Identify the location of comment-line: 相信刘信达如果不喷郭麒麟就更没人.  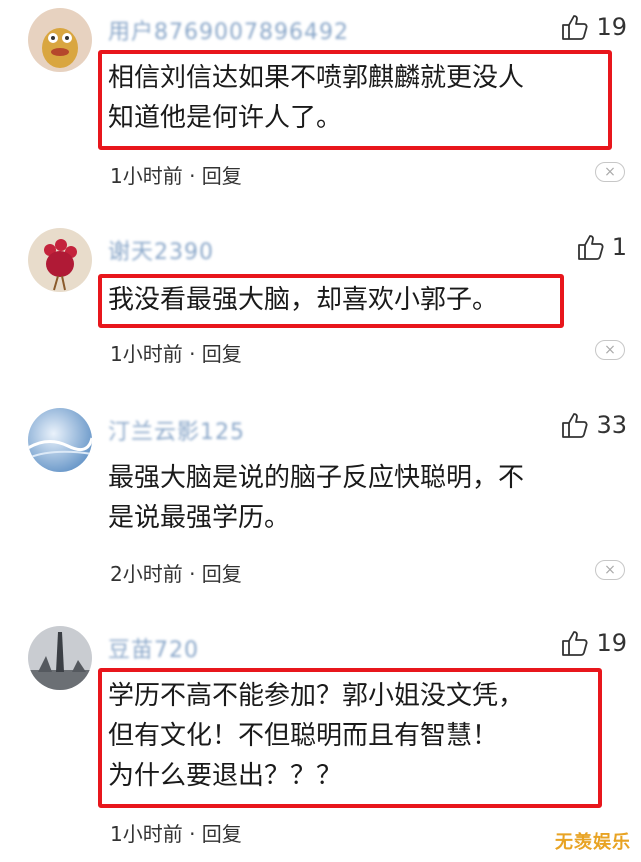
(316, 78).